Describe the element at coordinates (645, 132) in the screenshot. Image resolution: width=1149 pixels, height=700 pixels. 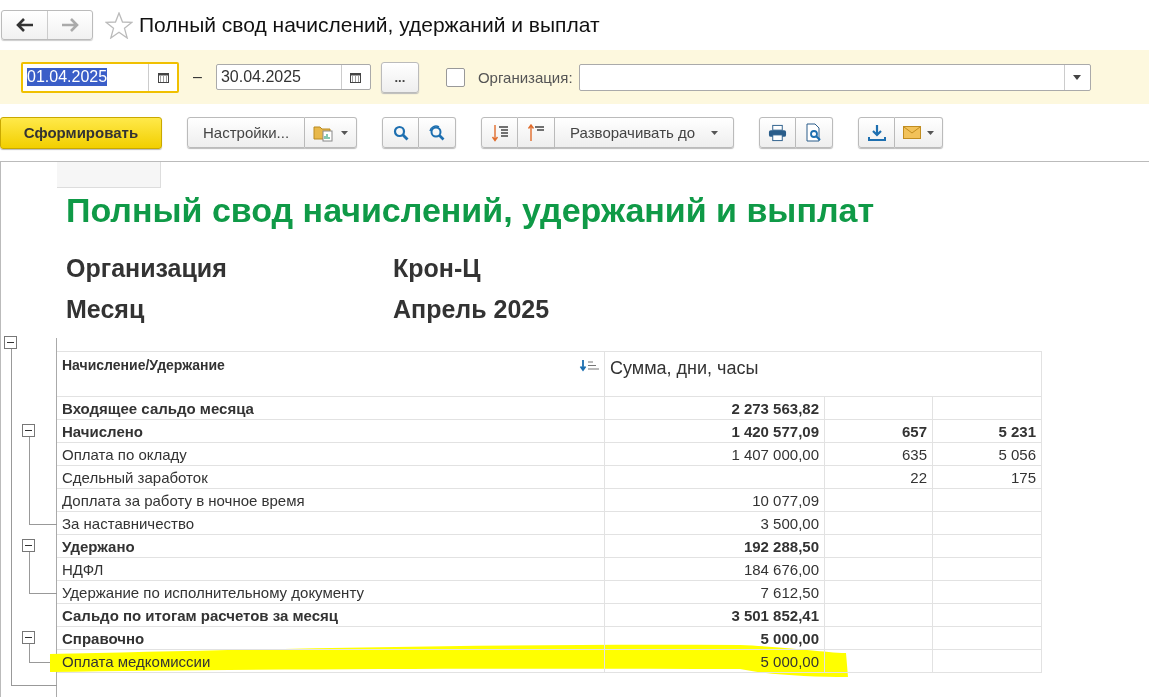
I see `expand-to-button: Разворачивать до` at that location.